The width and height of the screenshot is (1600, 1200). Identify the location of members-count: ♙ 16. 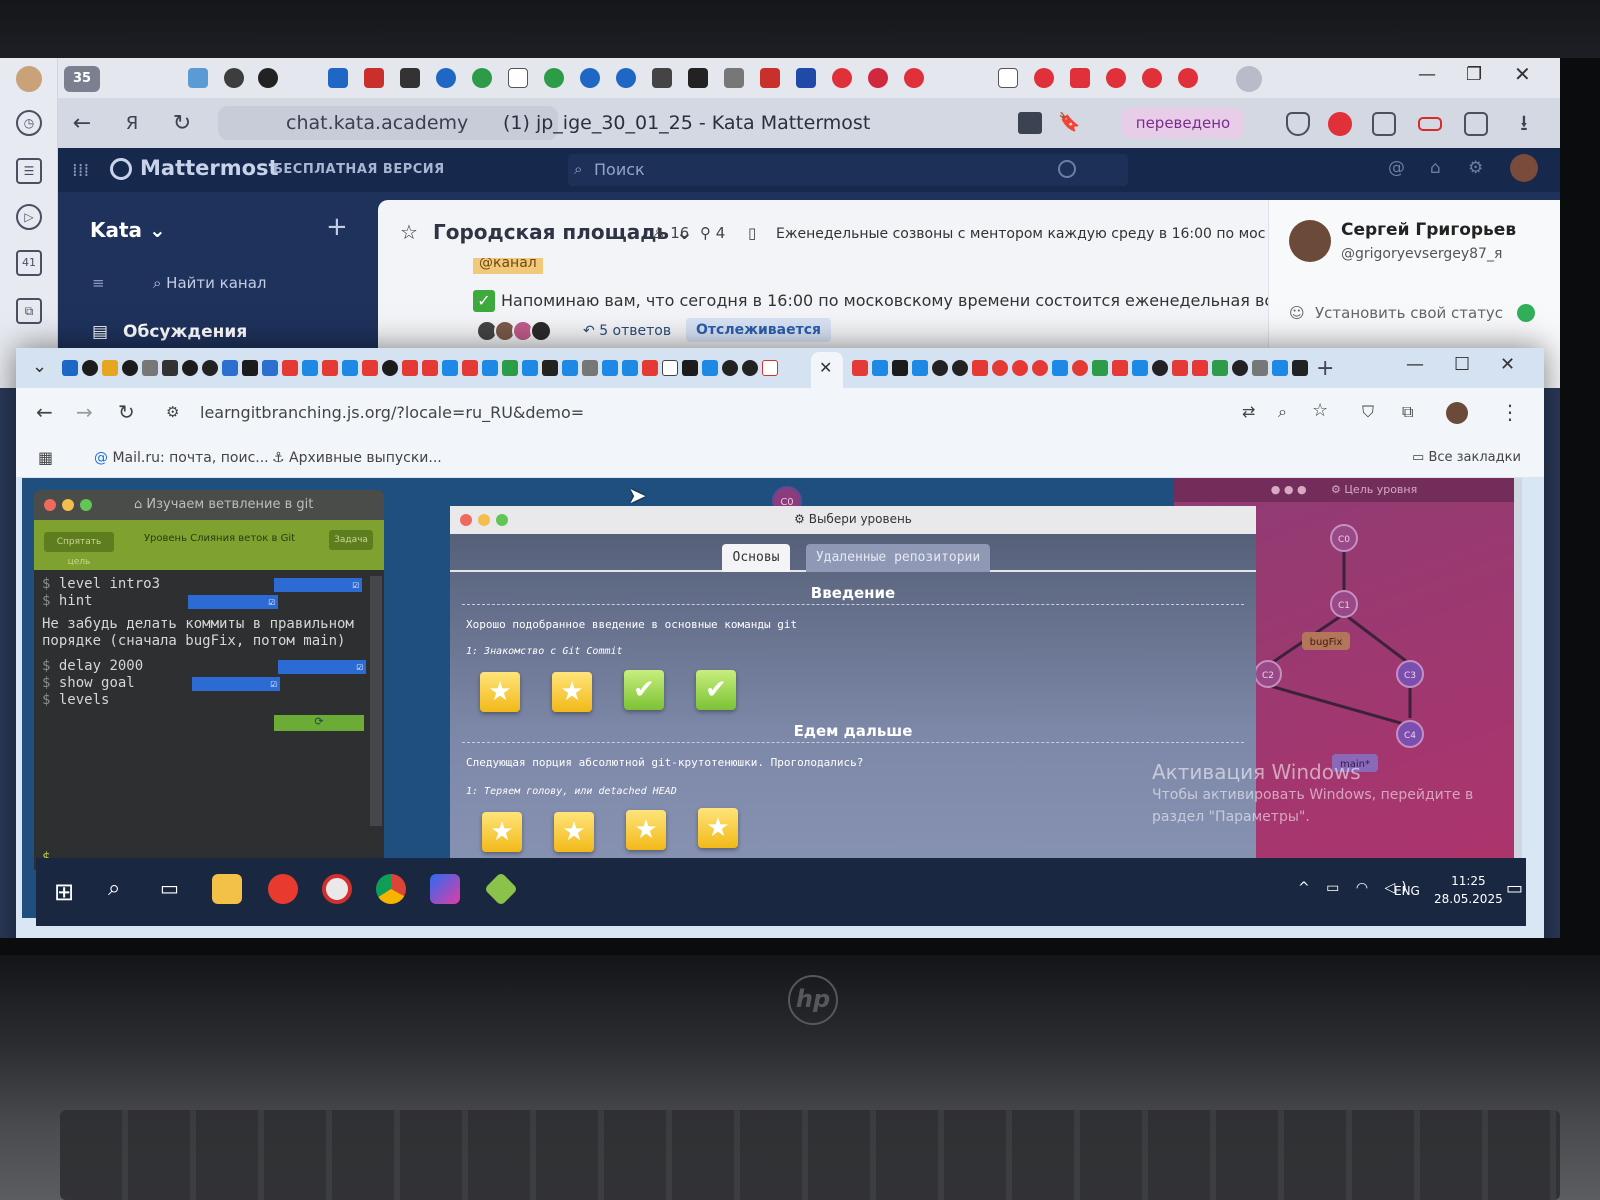
(670, 233).